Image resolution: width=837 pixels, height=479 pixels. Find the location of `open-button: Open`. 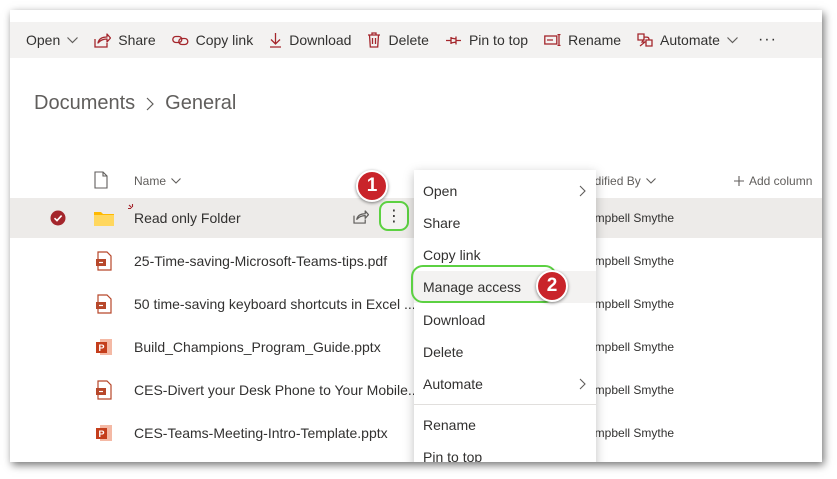

open-button: Open is located at coordinates (48, 40).